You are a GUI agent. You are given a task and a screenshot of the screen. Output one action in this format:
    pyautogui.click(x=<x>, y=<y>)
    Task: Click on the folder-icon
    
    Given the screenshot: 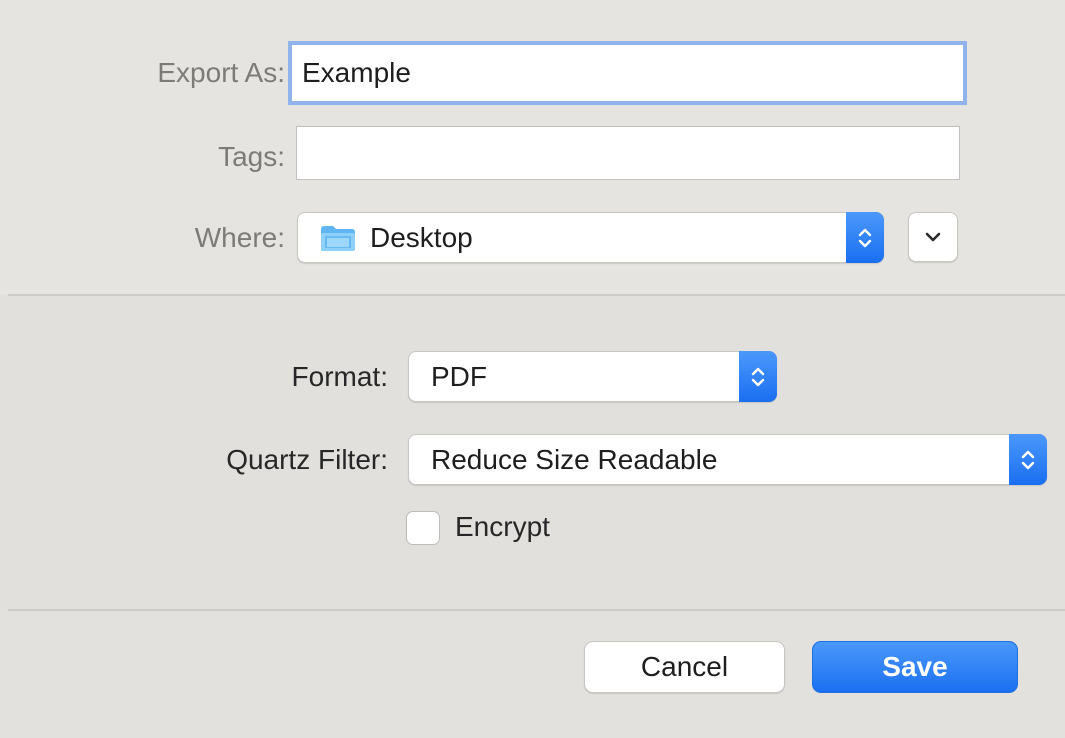 What is the action you would take?
    pyautogui.click(x=338, y=238)
    